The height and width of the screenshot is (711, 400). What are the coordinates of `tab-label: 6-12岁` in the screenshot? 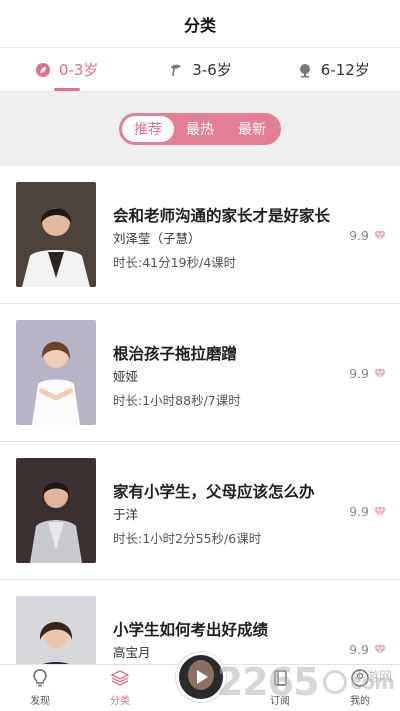 It's located at (345, 70).